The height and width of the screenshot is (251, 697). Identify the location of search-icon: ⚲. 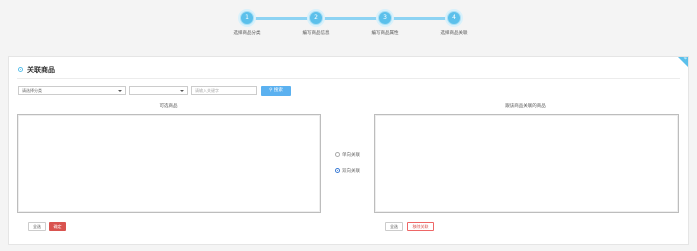
(271, 90).